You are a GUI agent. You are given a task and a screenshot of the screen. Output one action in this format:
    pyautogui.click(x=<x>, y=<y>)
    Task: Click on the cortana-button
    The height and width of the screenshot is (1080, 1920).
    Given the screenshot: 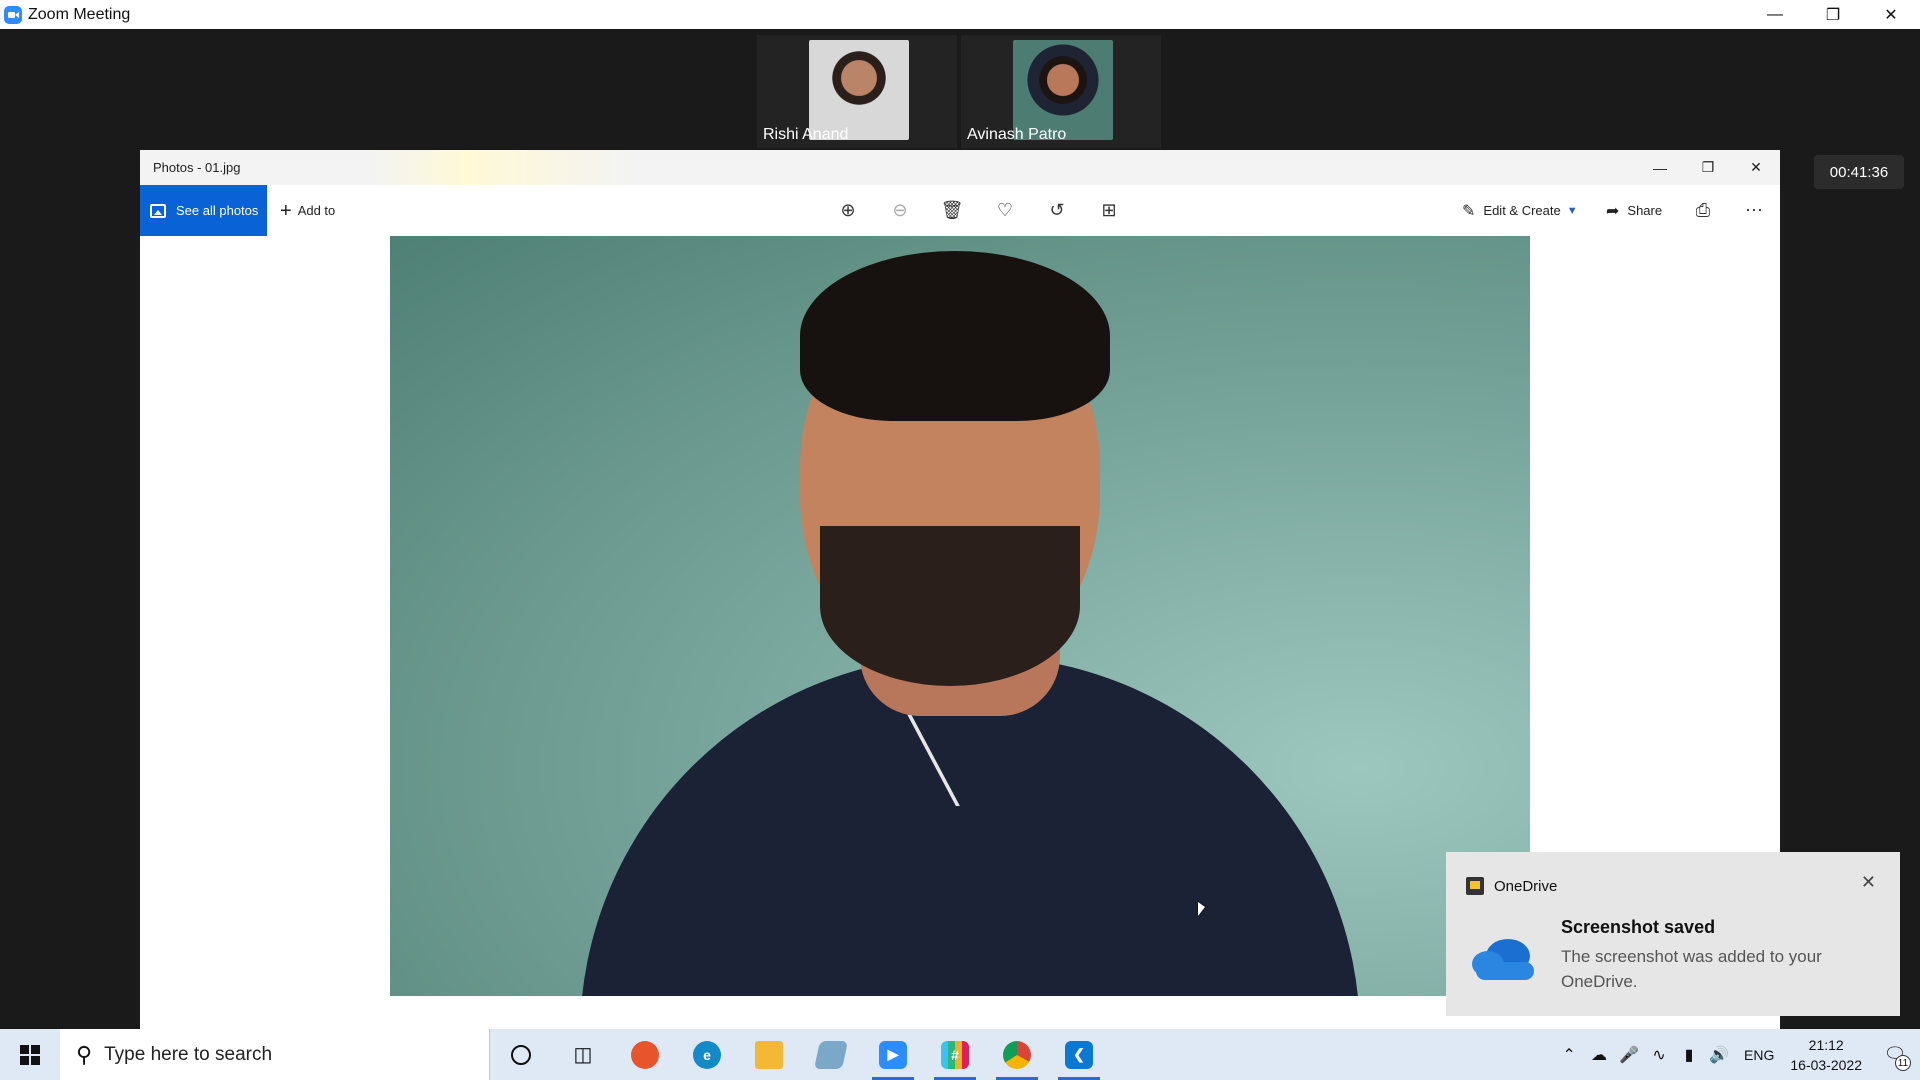 What is the action you would take?
    pyautogui.click(x=521, y=1054)
    